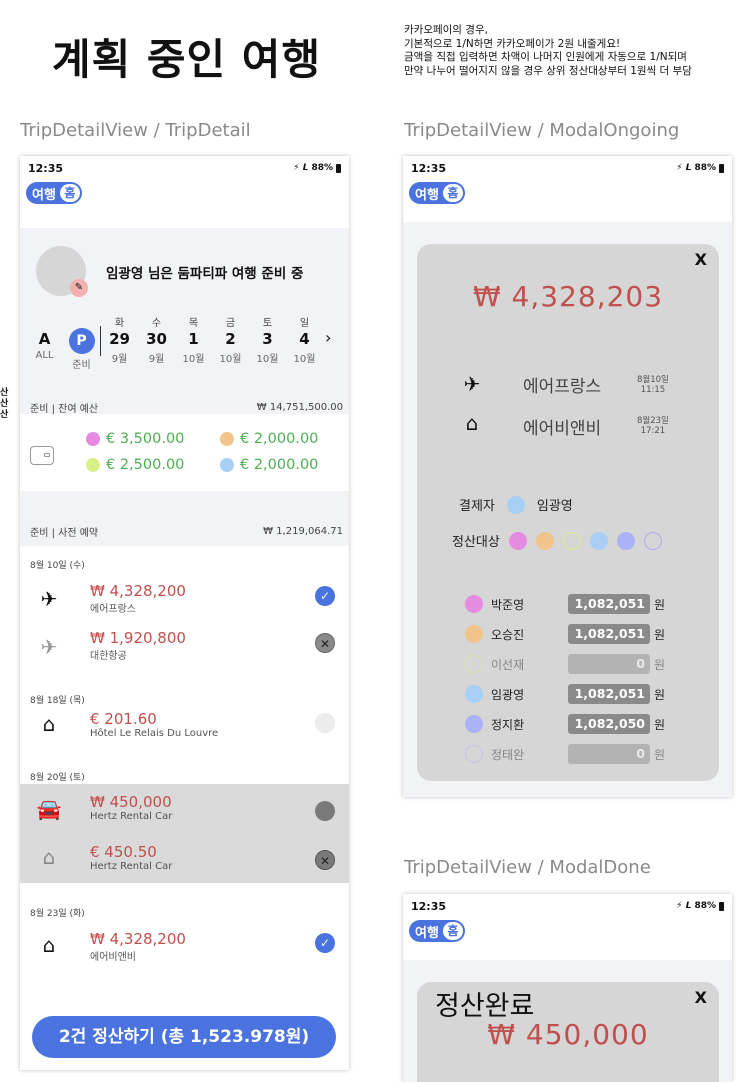  Describe the element at coordinates (138, 645) in the screenshot. I see `booking-info: ₩ 1,920,800 대한항공` at that location.